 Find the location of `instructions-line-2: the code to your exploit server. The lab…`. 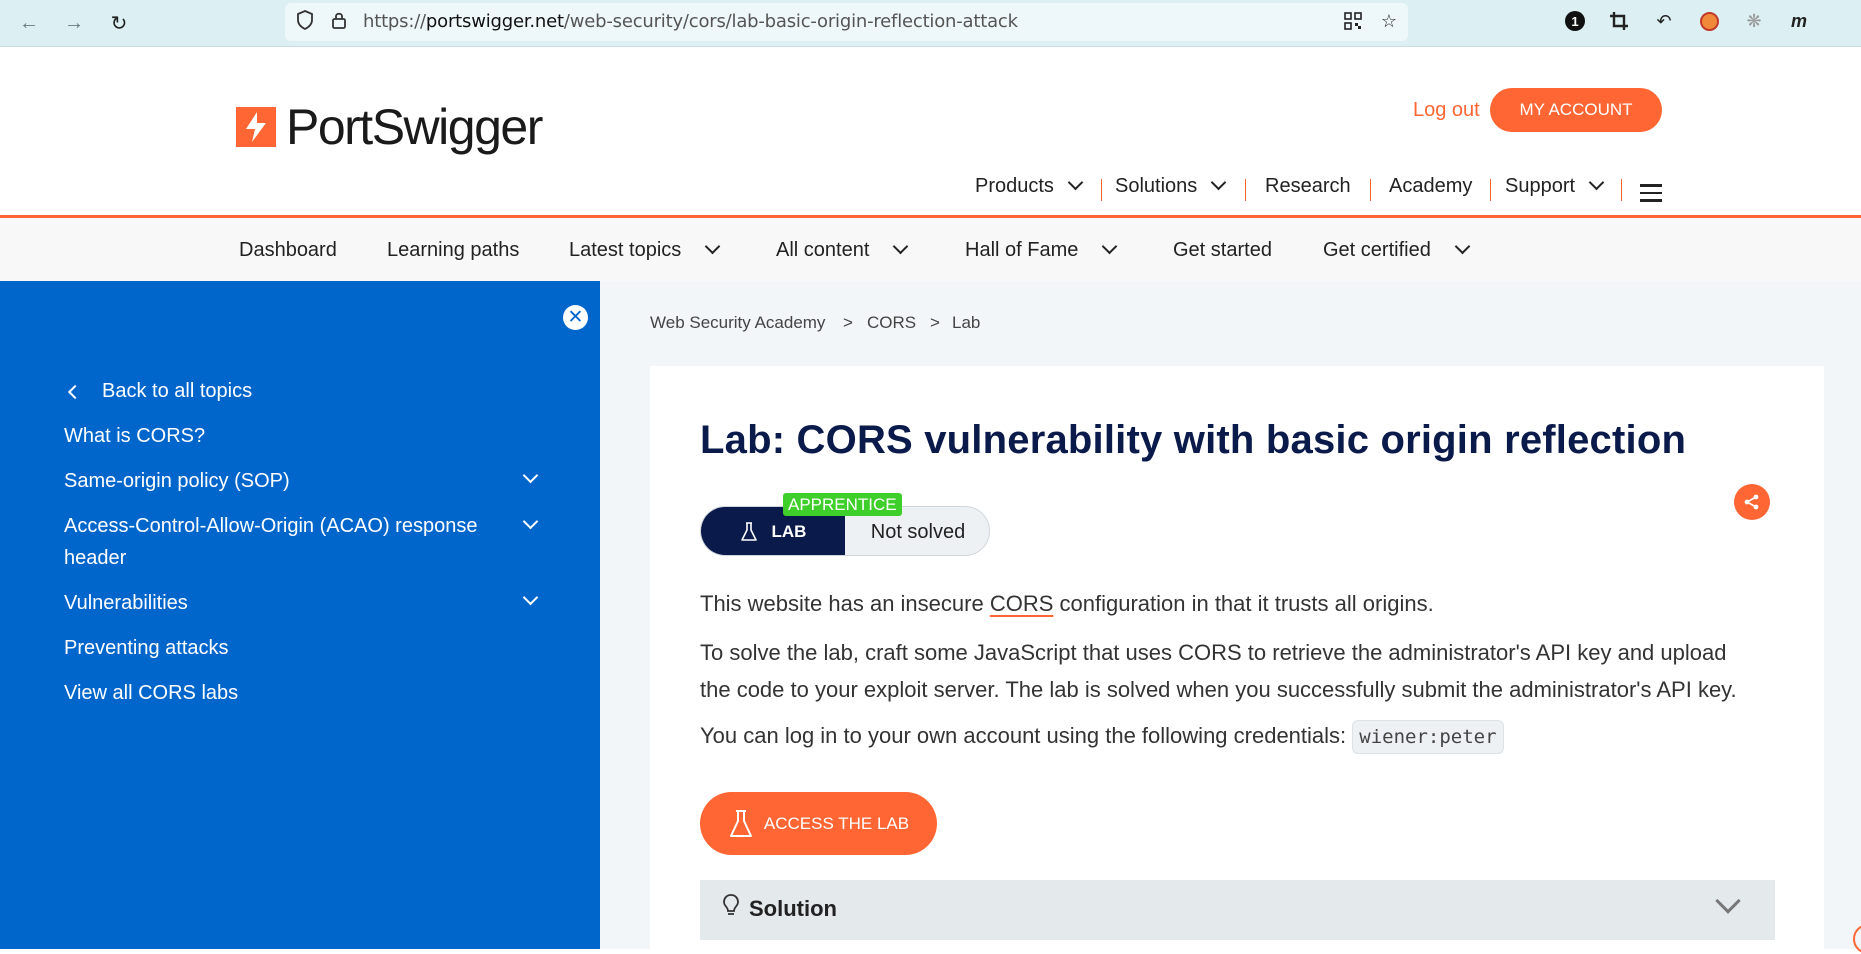

instructions-line-2: the code to your exploit server. The lab… is located at coordinates (1218, 689).